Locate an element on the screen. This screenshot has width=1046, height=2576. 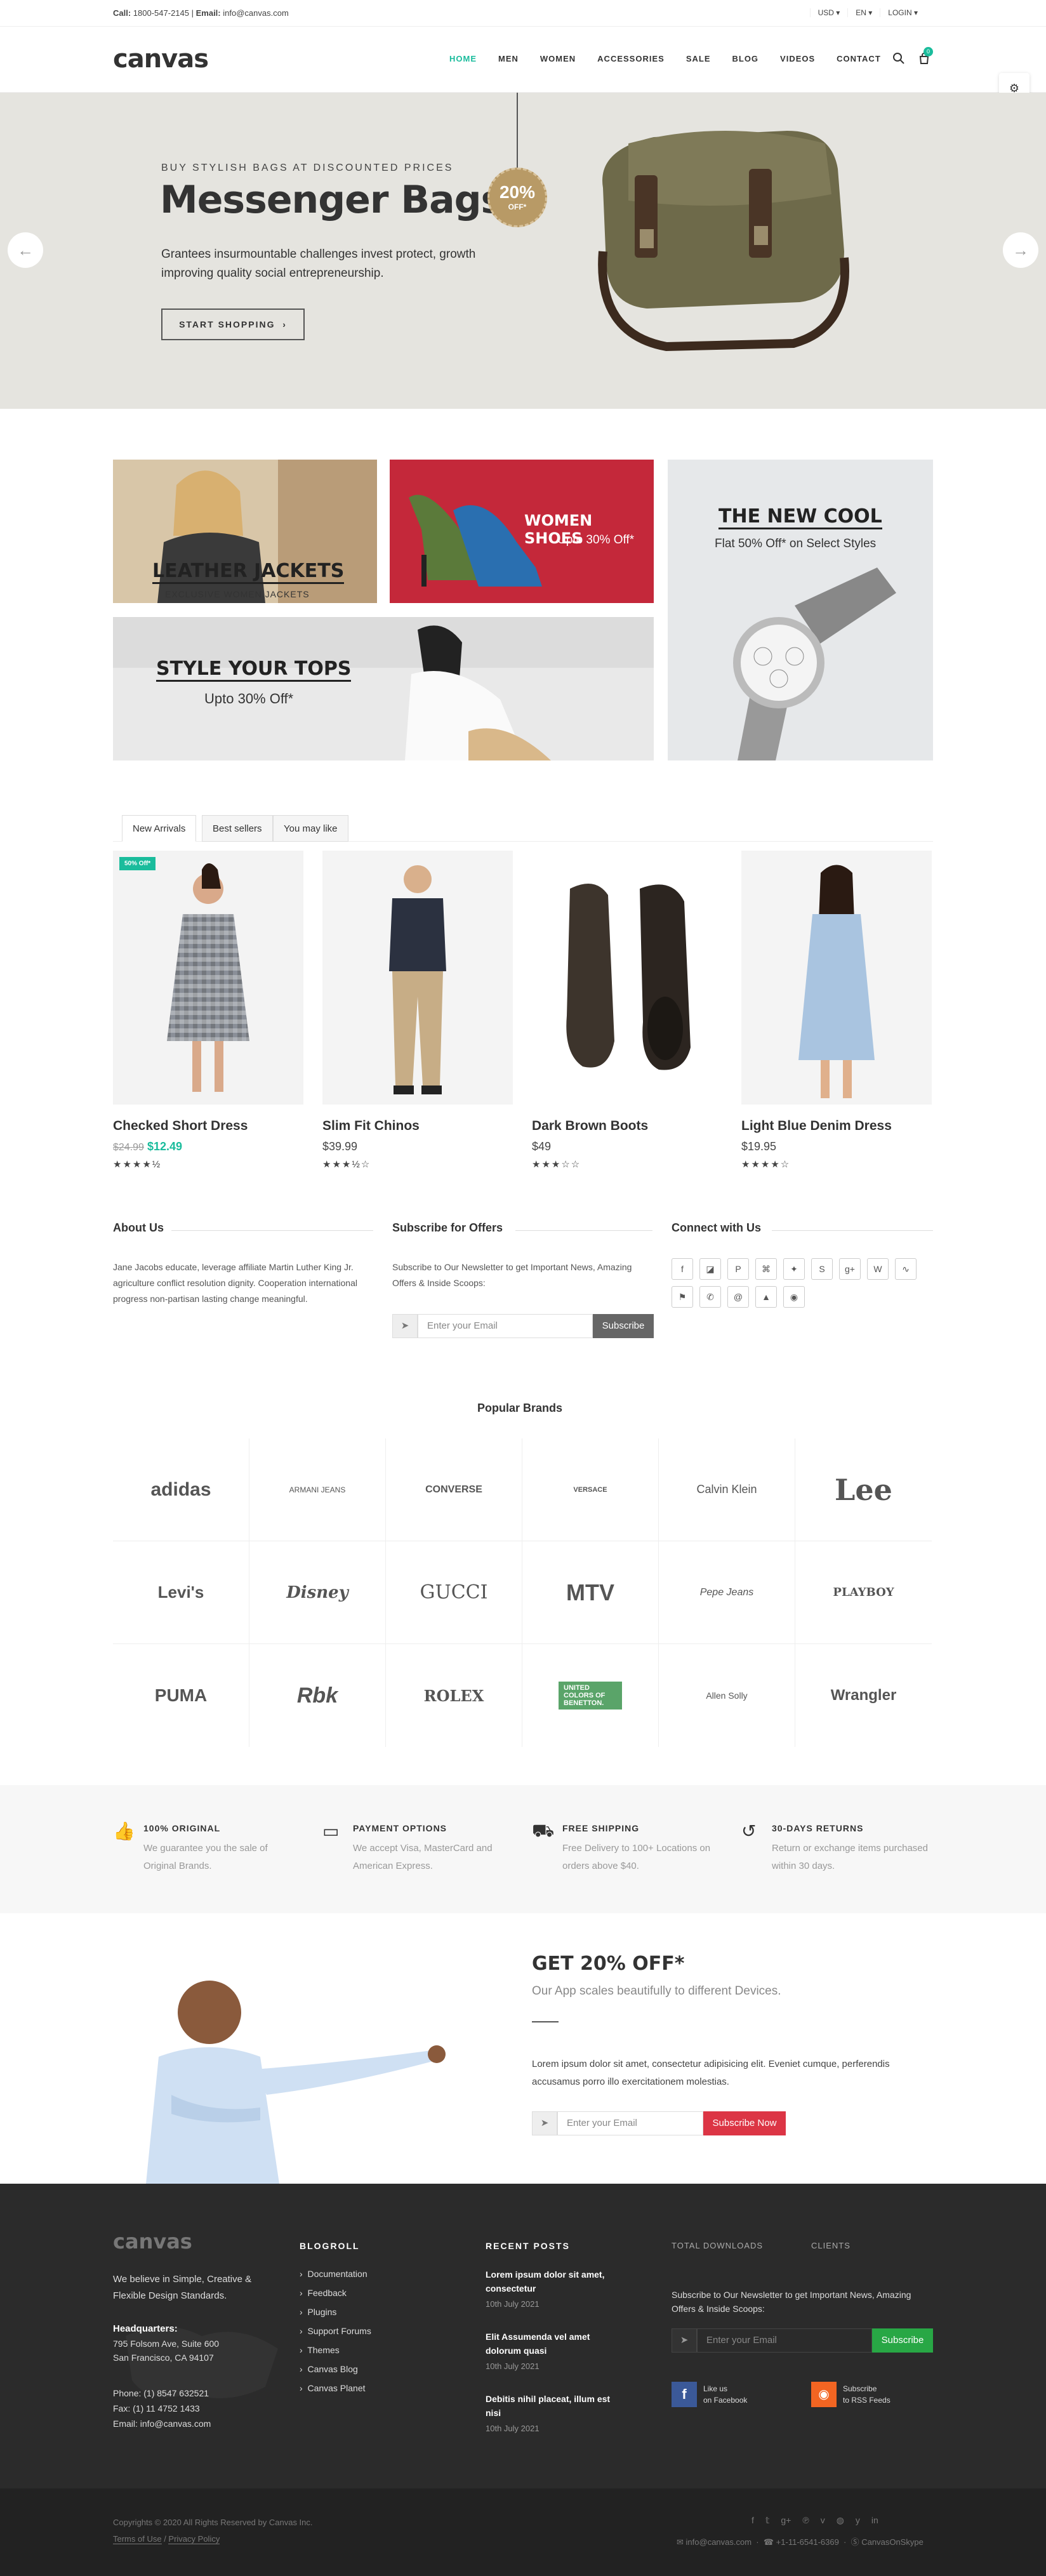
pinterest-icon: ℗ is located at coordinates (805, 2520).